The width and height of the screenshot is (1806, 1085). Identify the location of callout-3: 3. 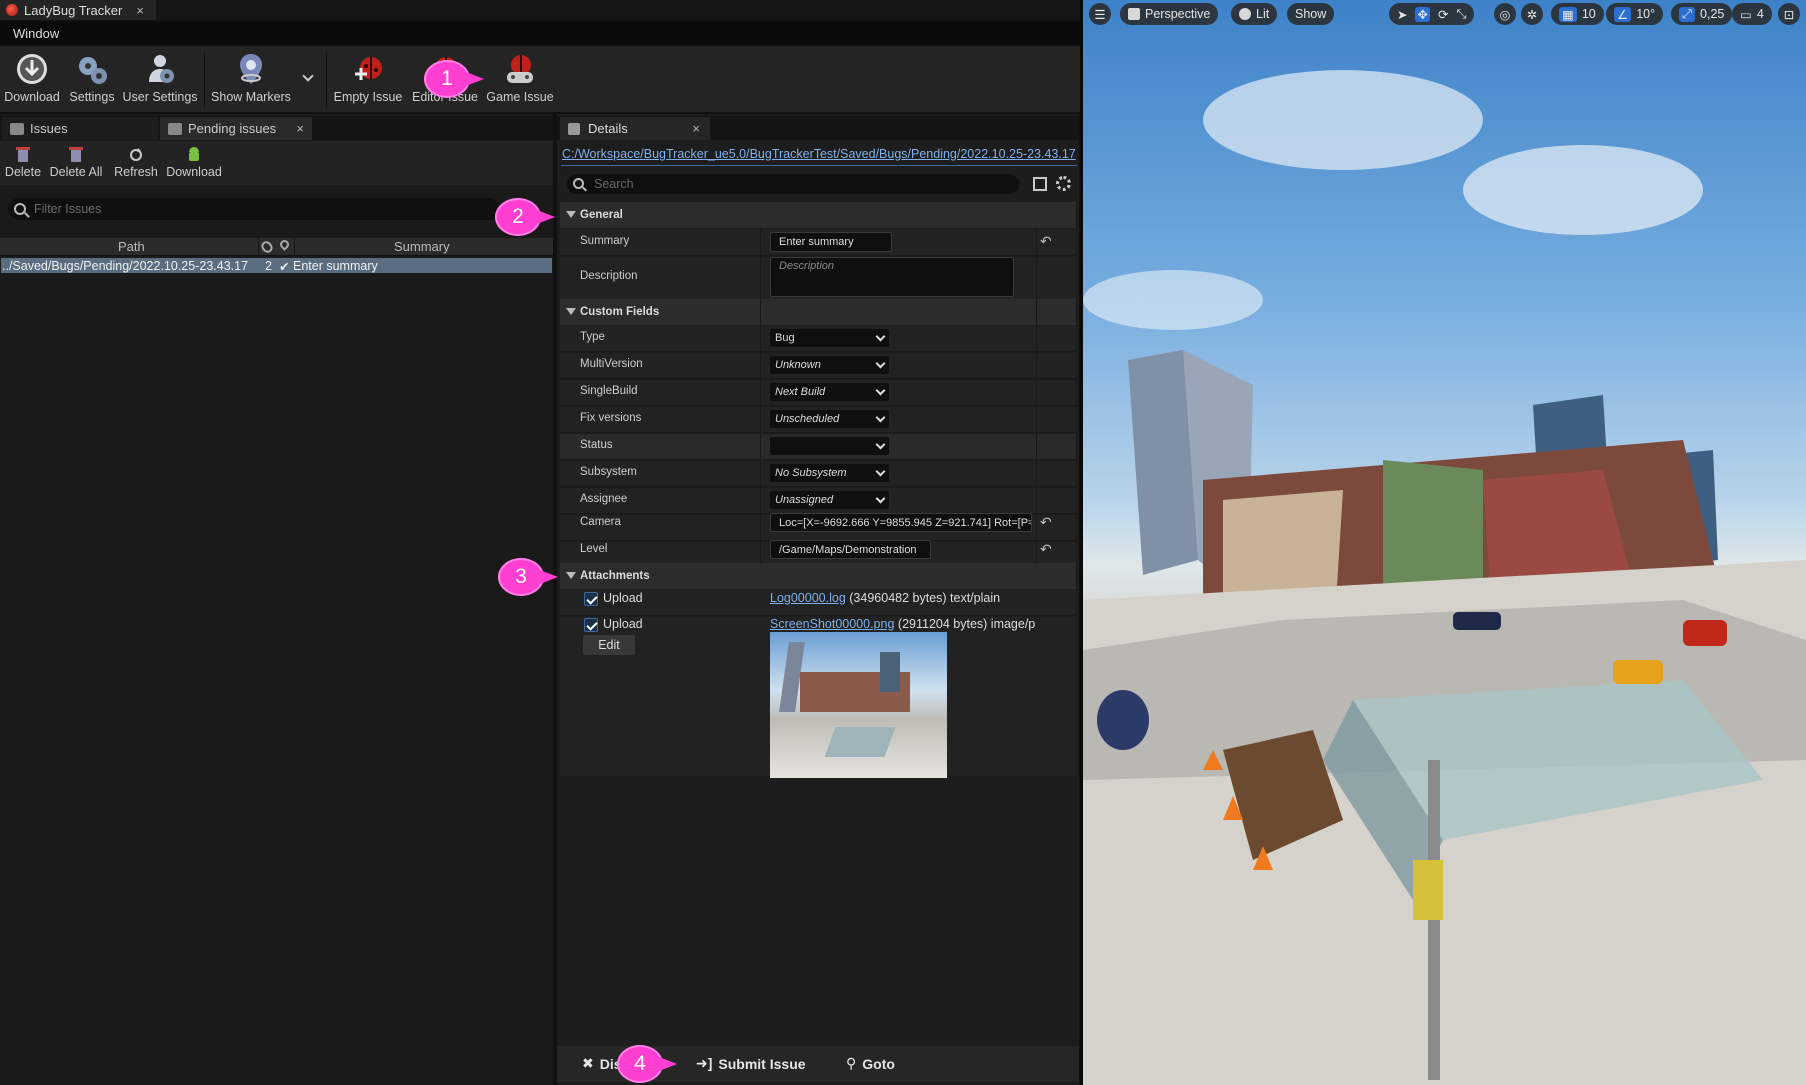
(528, 577).